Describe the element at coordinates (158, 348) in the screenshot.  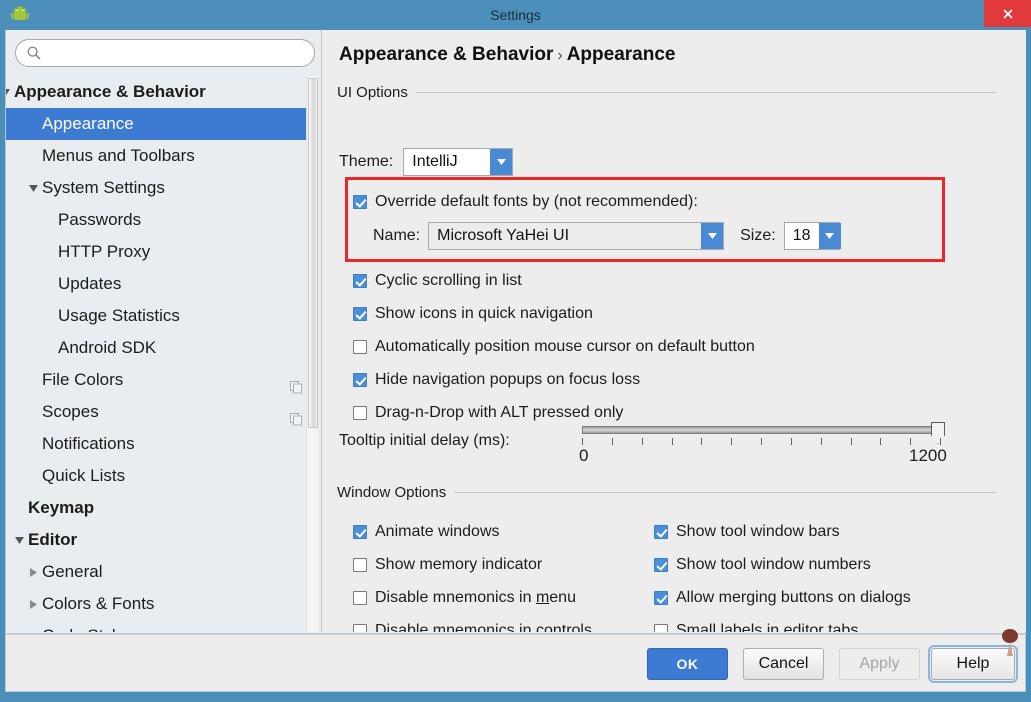
I see `sidebar-item-android-sdk: Android SDK` at that location.